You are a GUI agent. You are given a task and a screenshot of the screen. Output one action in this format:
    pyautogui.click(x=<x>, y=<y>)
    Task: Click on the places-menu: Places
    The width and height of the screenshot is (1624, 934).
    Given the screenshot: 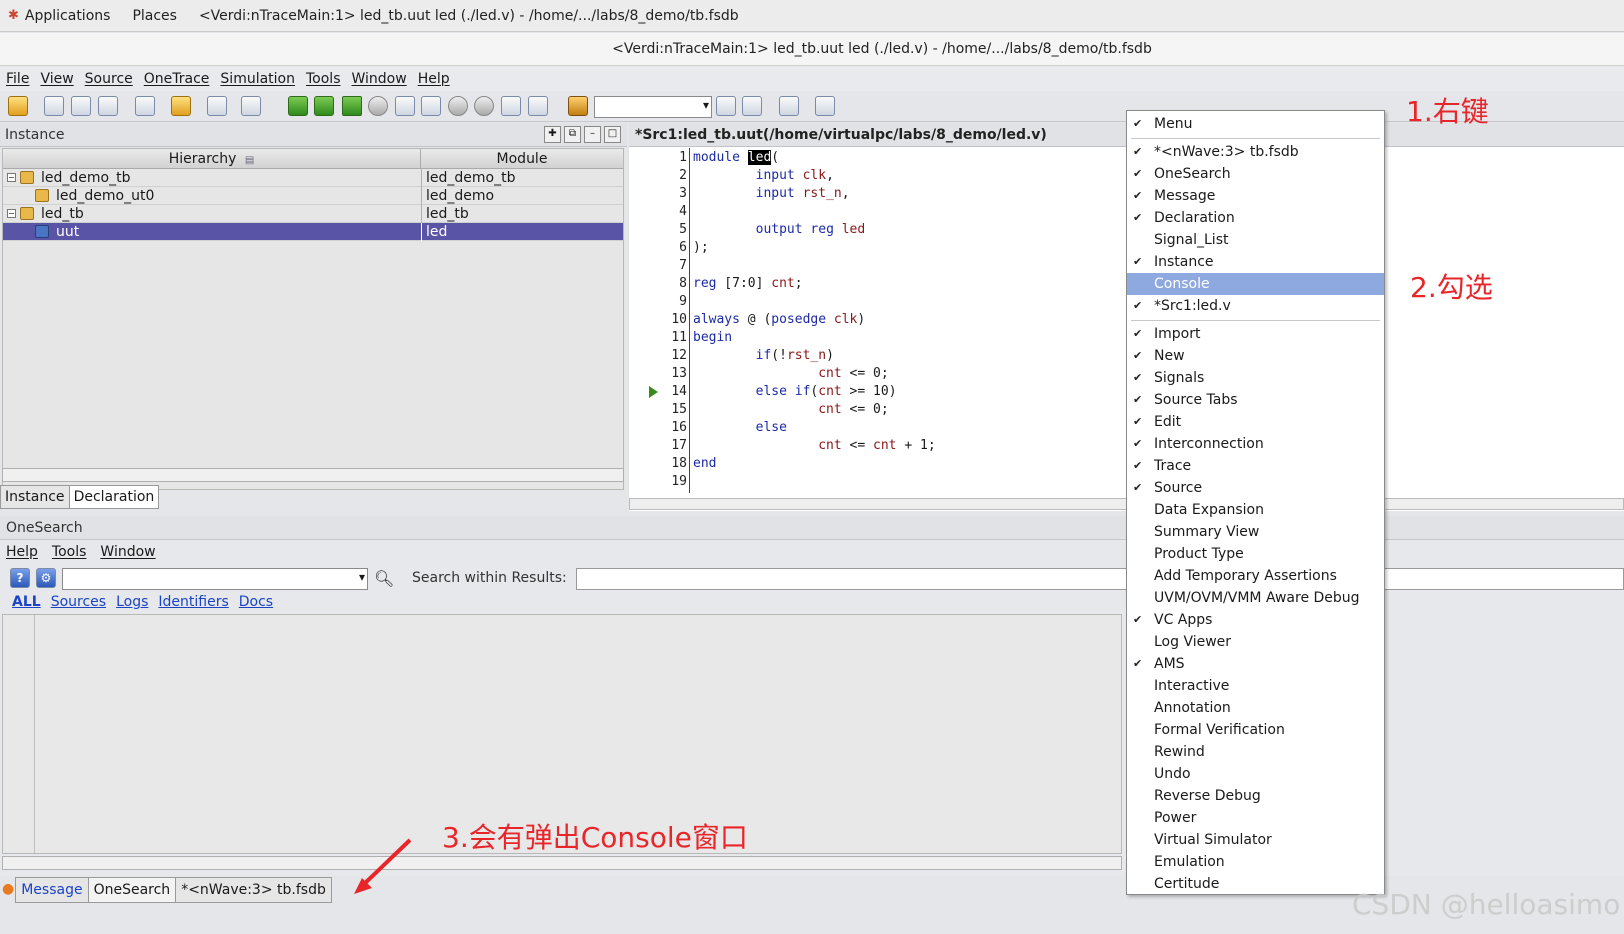 What is the action you would take?
    pyautogui.click(x=154, y=16)
    